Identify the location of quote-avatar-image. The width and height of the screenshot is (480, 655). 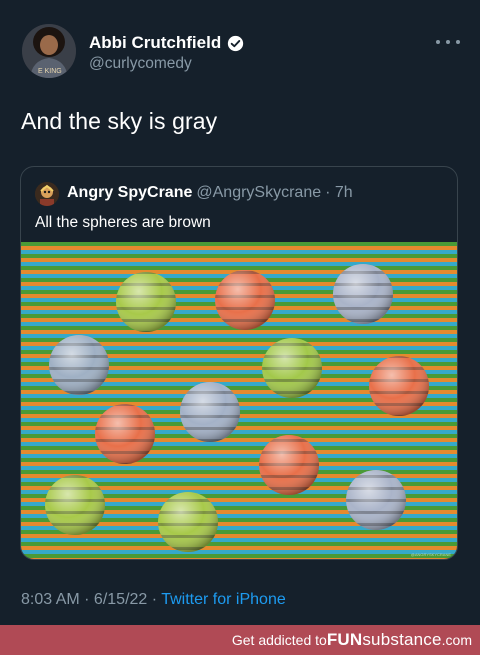
(47, 194).